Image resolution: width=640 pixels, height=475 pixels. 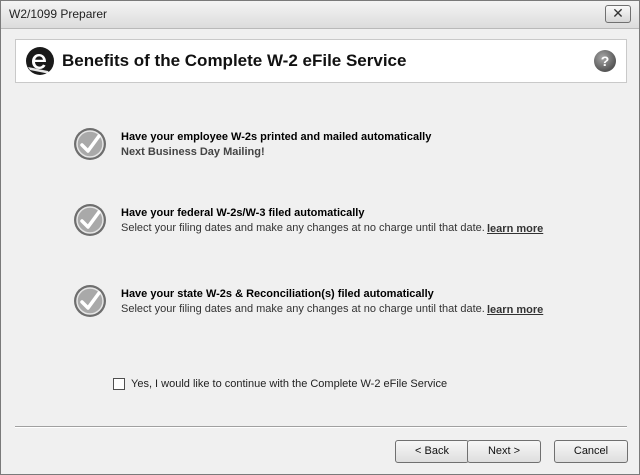 What do you see at coordinates (320, 15) in the screenshot?
I see `title-bar: W2/1099 Preparer ✕` at bounding box center [320, 15].